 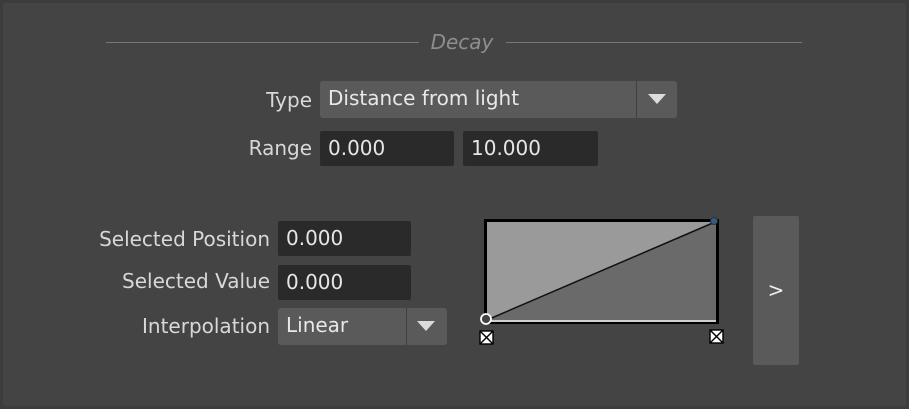 I want to click on range-max-field: 10.000, so click(x=530, y=148).